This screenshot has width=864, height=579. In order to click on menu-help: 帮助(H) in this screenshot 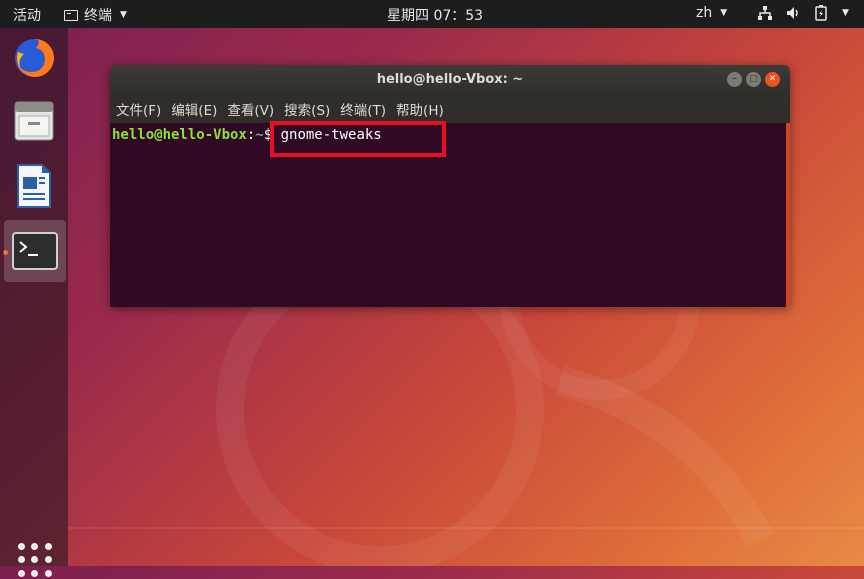, I will do `click(420, 109)`.